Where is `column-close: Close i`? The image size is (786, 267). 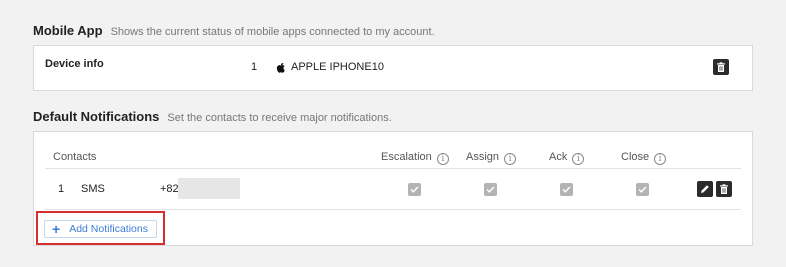
column-close: Close i is located at coordinates (644, 158).